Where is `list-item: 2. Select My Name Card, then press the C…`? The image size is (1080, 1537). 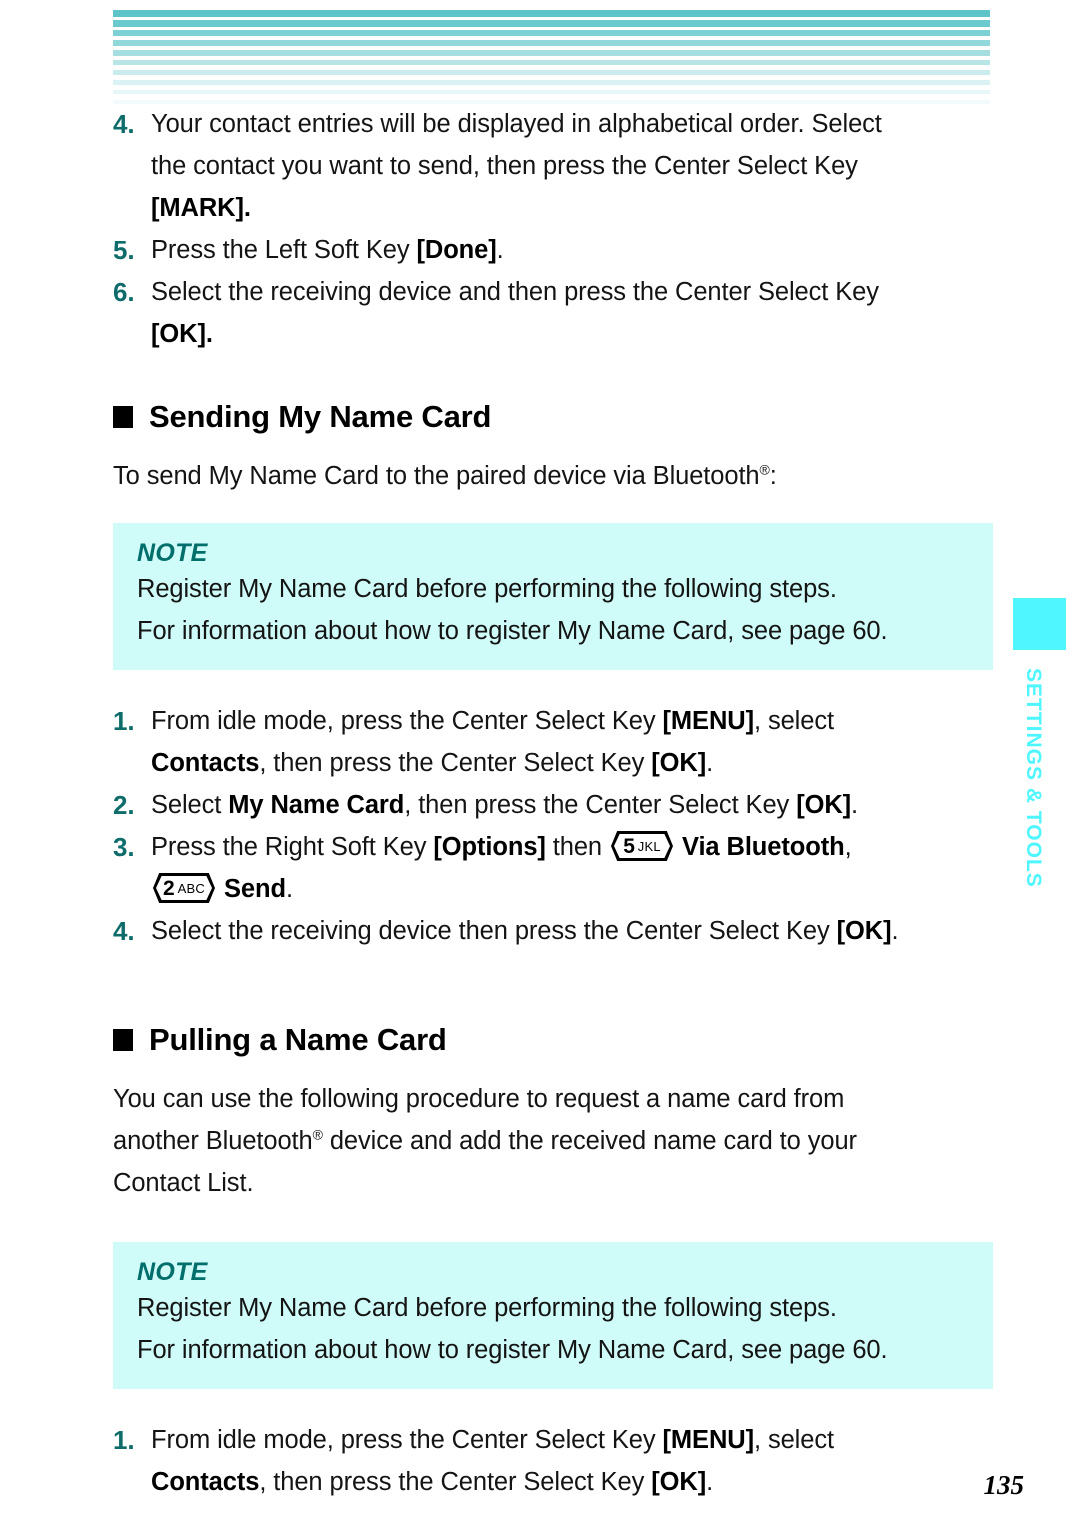
list-item: 2. Select My Name Card, then press the C… is located at coordinates (553, 805).